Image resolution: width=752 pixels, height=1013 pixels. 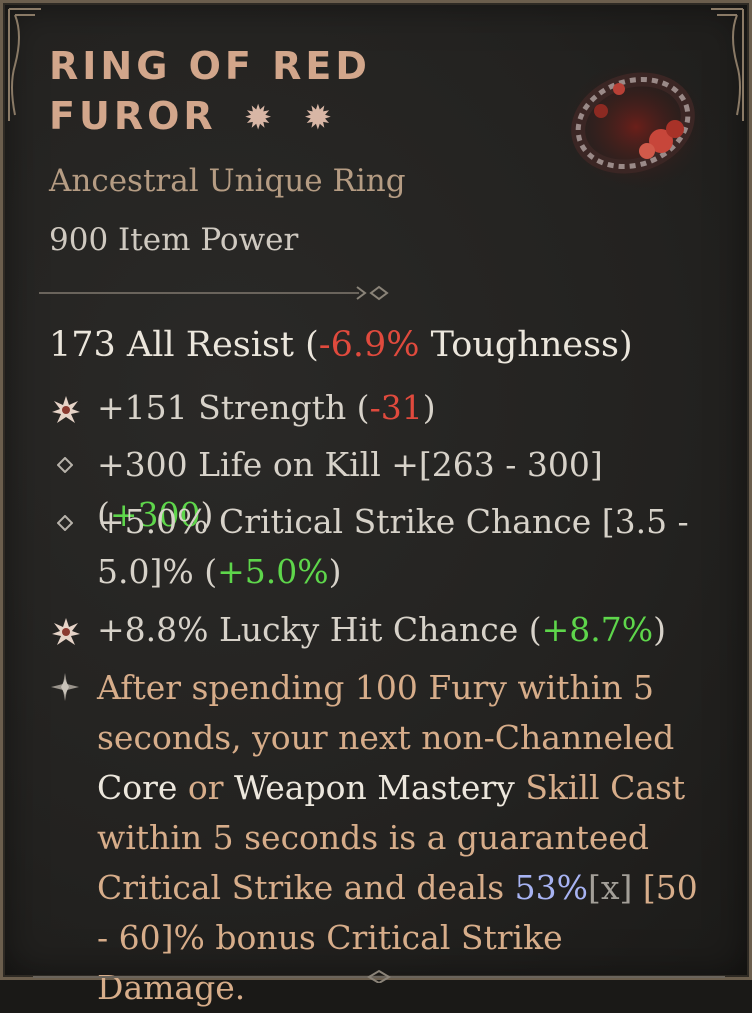 What do you see at coordinates (551, 887) in the screenshot?
I see `unique-power-value: 53%` at bounding box center [551, 887].